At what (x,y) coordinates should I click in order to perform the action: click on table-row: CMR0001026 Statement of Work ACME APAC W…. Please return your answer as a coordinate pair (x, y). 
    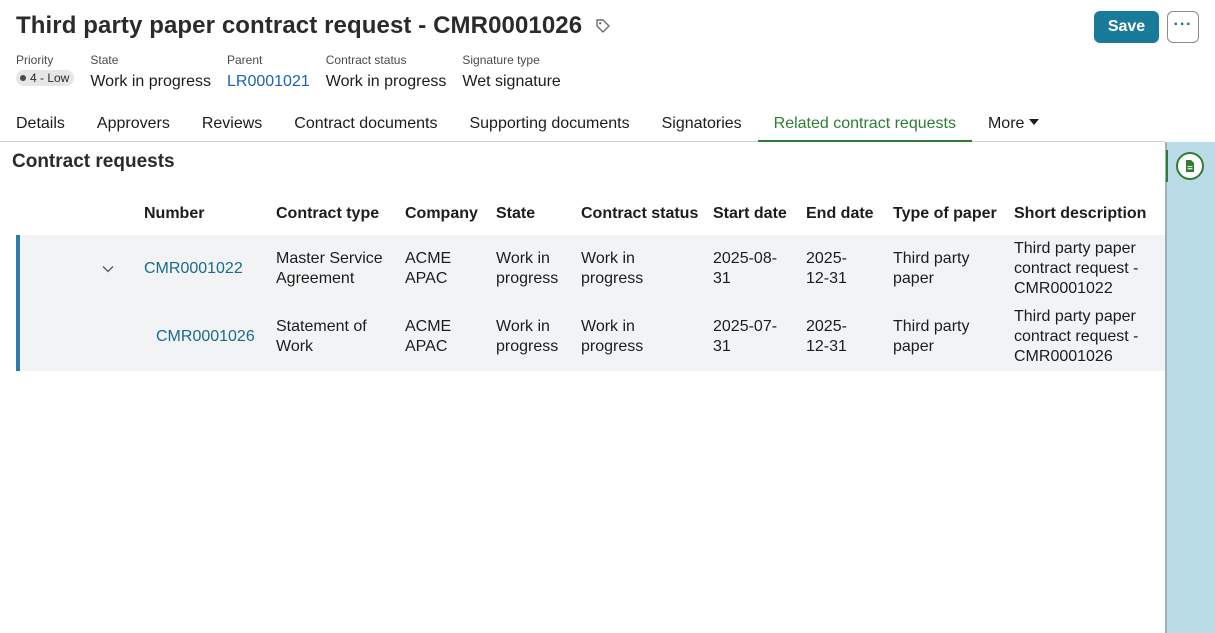
    Looking at the image, I should click on (594, 337).